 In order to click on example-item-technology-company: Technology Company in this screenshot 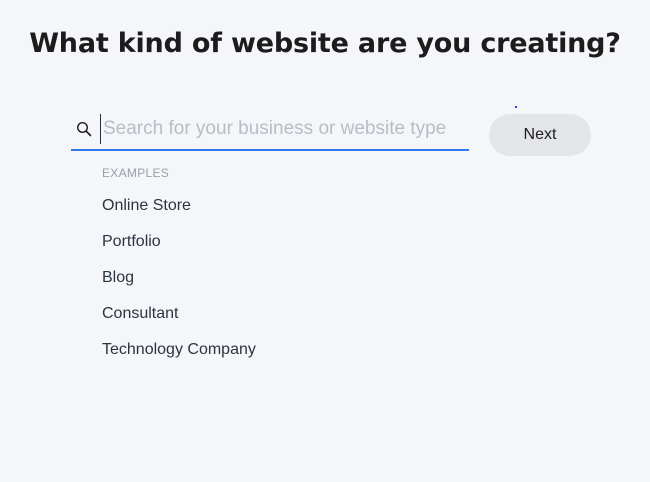, I will do `click(179, 358)`.